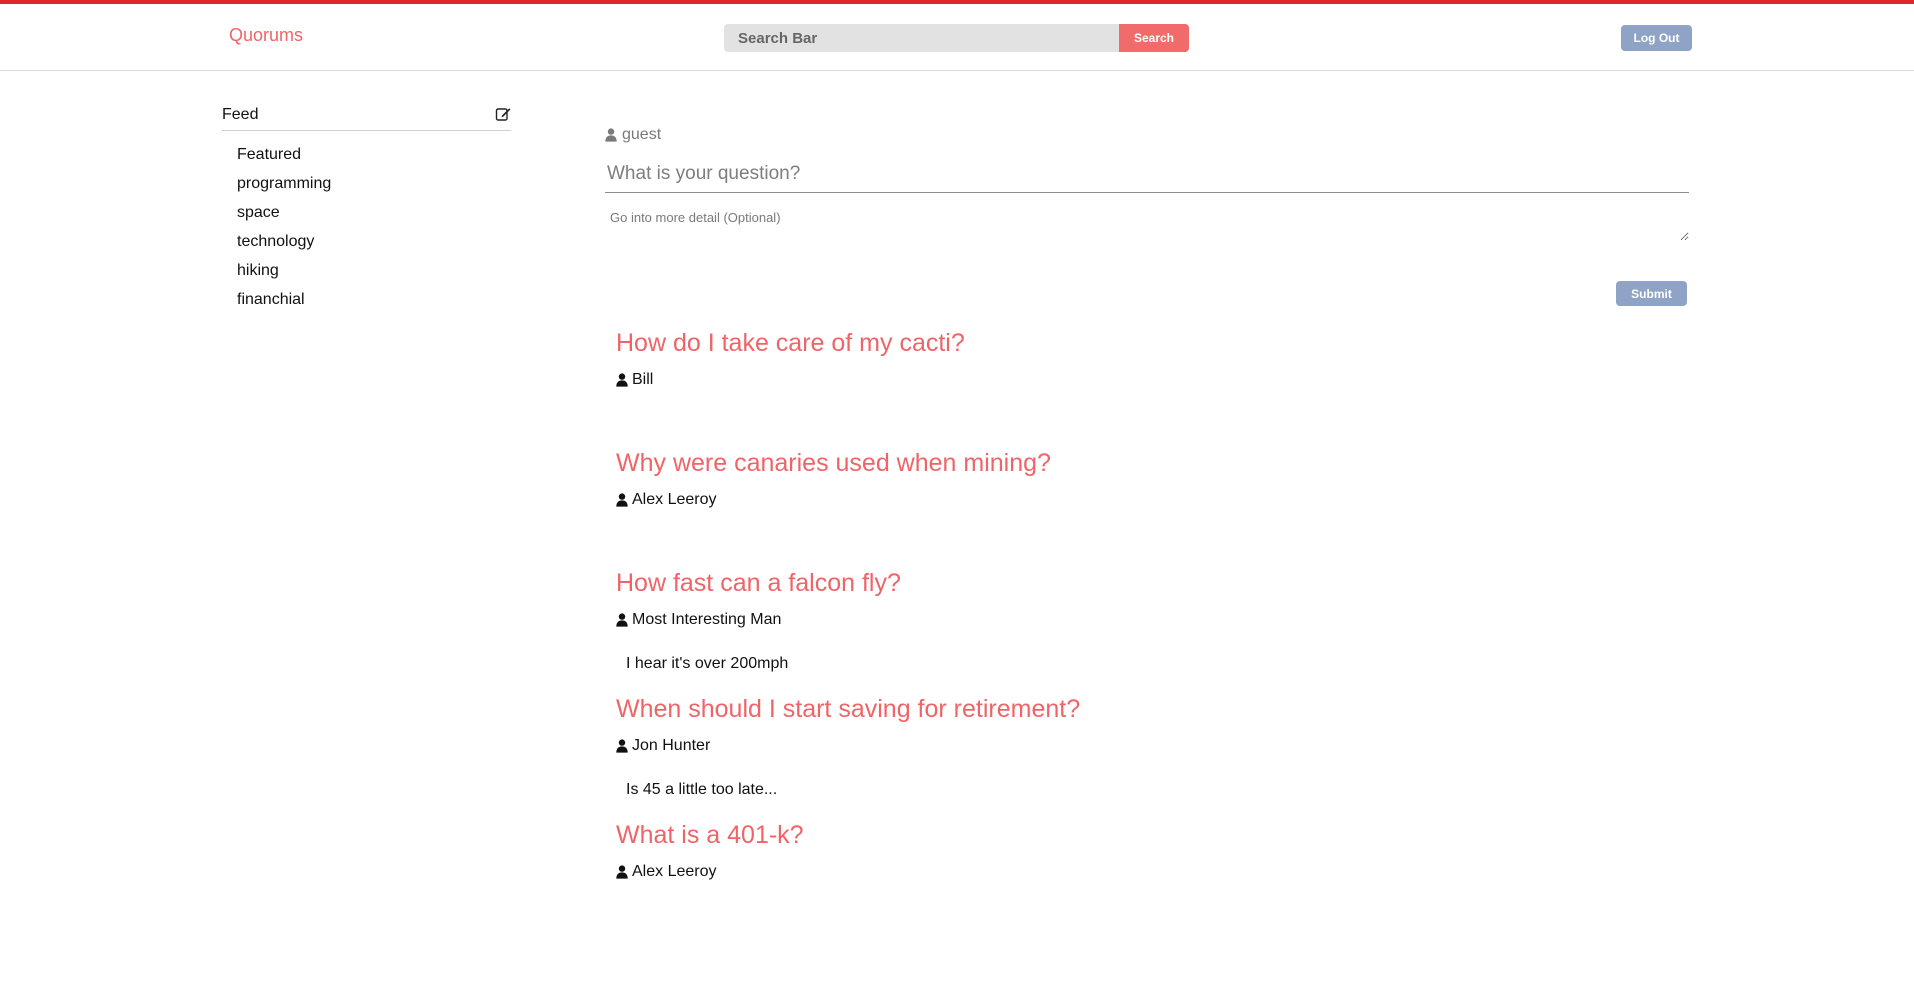 The width and height of the screenshot is (1914, 984). I want to click on question-title: Why were canaries used when mining?, so click(833, 463).